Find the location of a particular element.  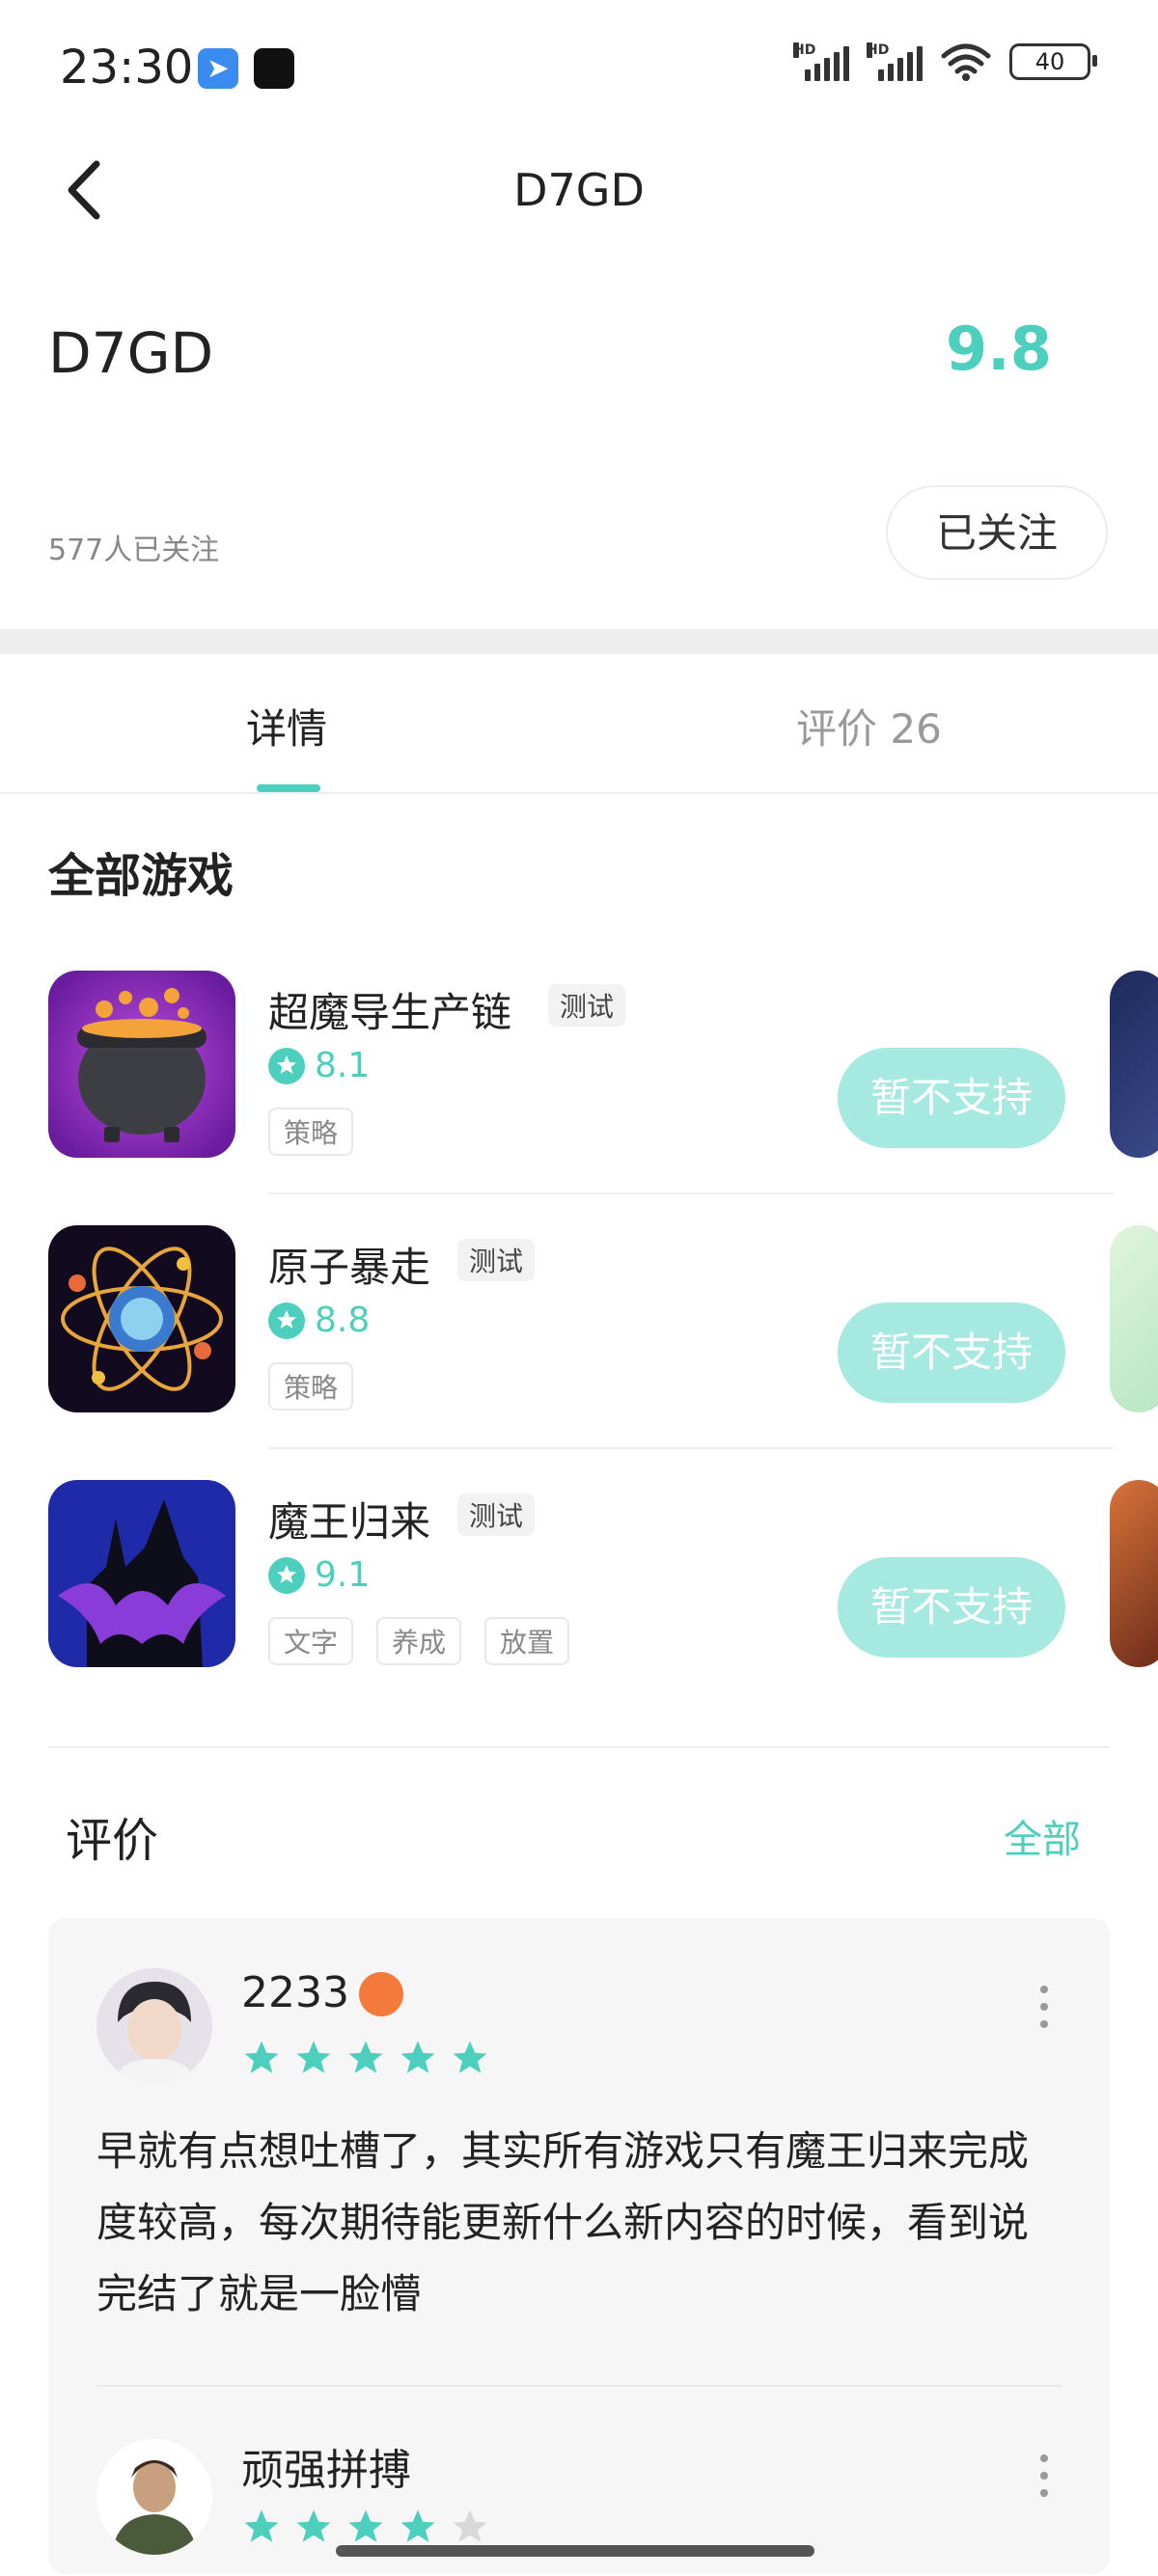

game-title: 超魔导生产链 is located at coordinates (390, 1012).